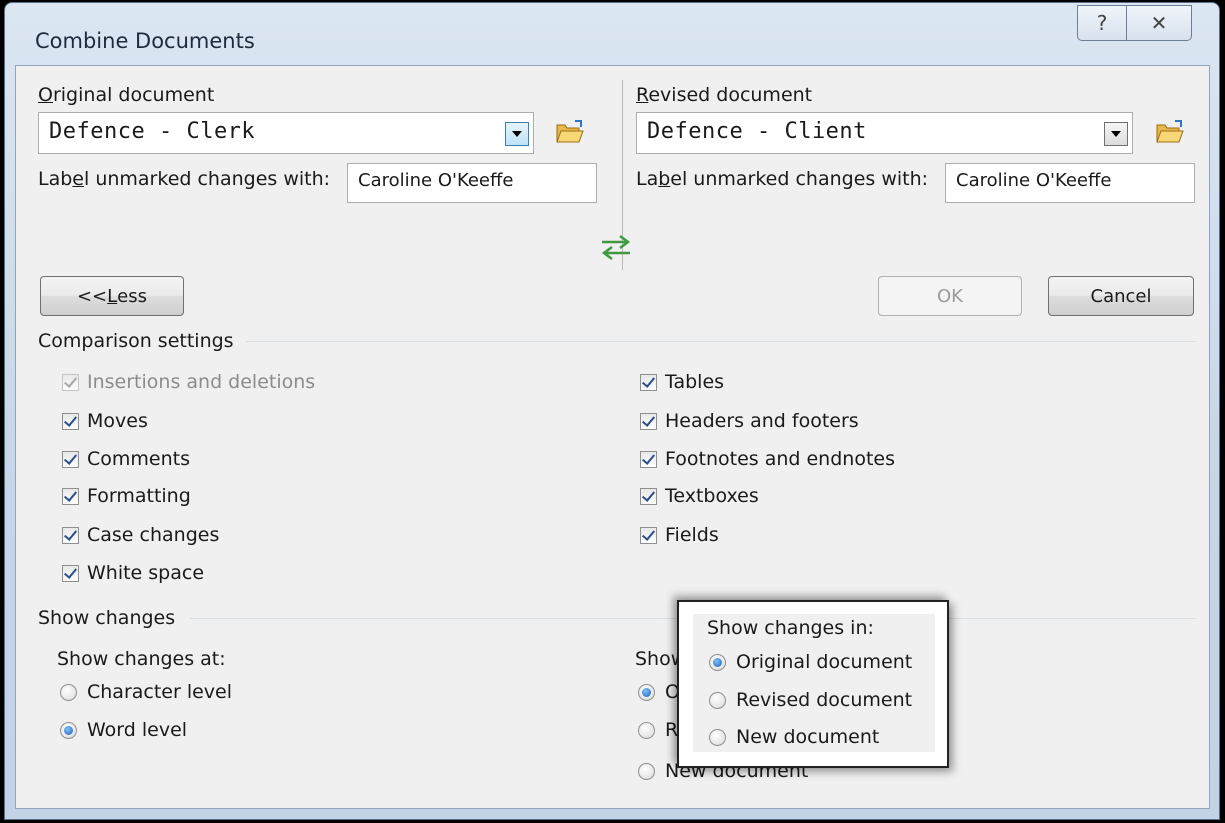  Describe the element at coordinates (126, 95) in the screenshot. I see `original-document-heading: Original document` at that location.